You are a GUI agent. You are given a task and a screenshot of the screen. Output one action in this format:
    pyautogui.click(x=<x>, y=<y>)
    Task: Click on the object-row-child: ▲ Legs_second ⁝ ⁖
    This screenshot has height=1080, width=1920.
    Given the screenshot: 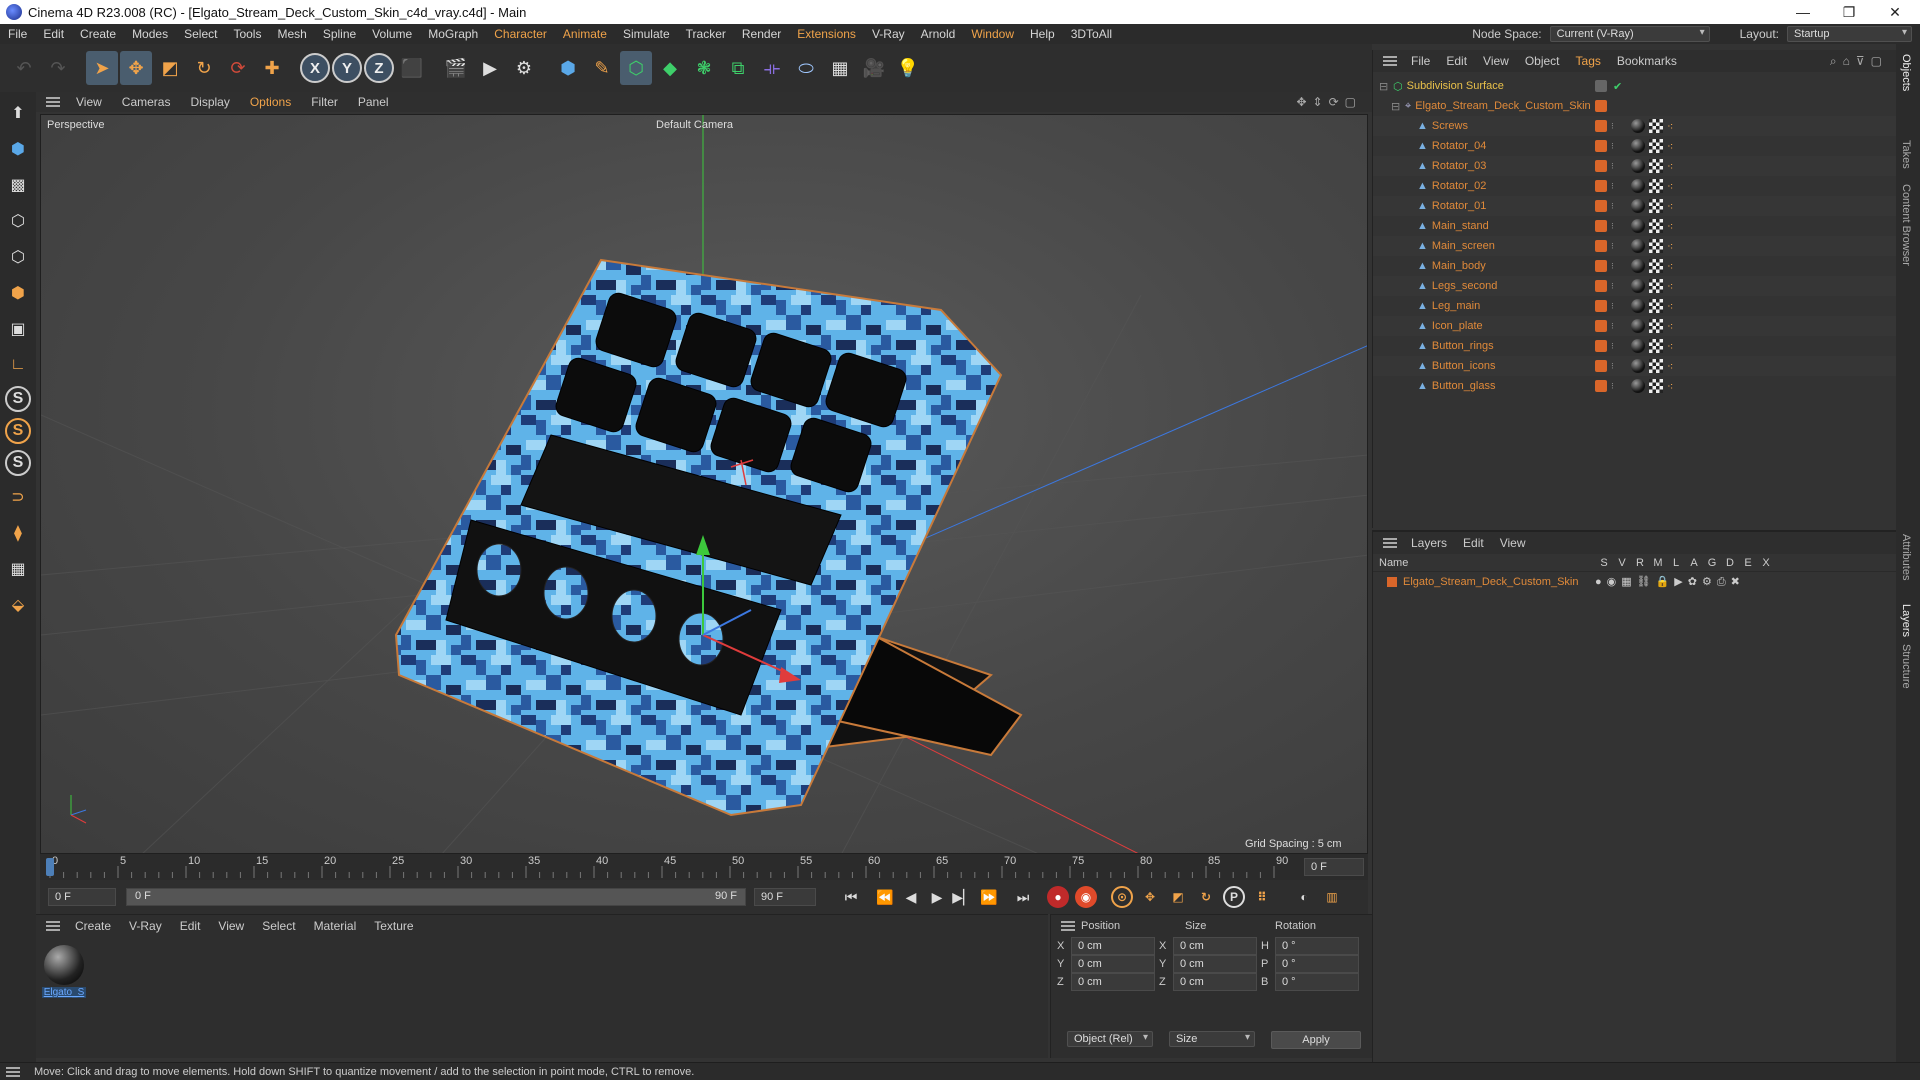 What is the action you would take?
    pyautogui.click(x=1635, y=286)
    